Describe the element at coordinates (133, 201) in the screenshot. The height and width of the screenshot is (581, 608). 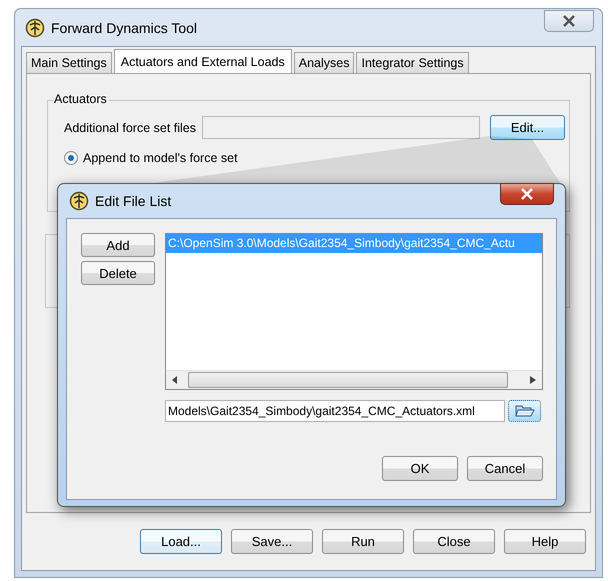
I see `dialog-title: Edit File List` at that location.